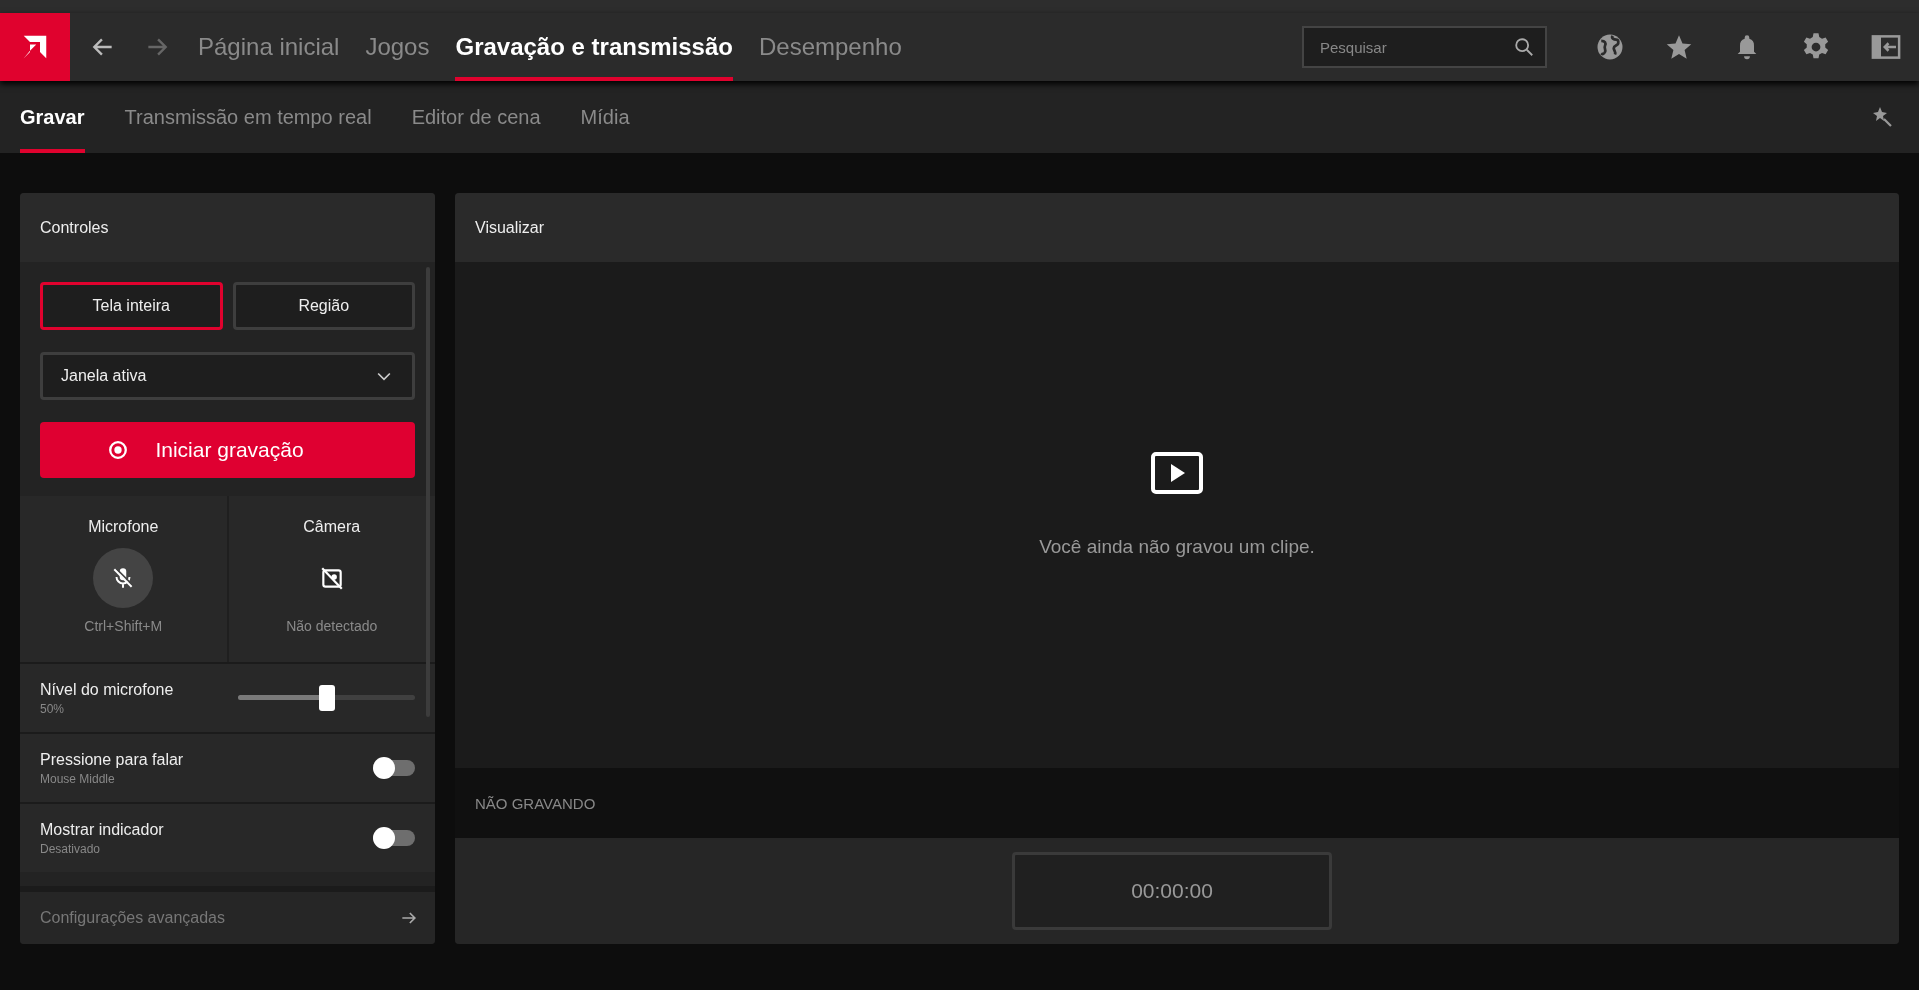 This screenshot has height=990, width=1919. Describe the element at coordinates (1177, 547) in the screenshot. I see `empty-message: Você ainda não gravou um clipe.` at that location.